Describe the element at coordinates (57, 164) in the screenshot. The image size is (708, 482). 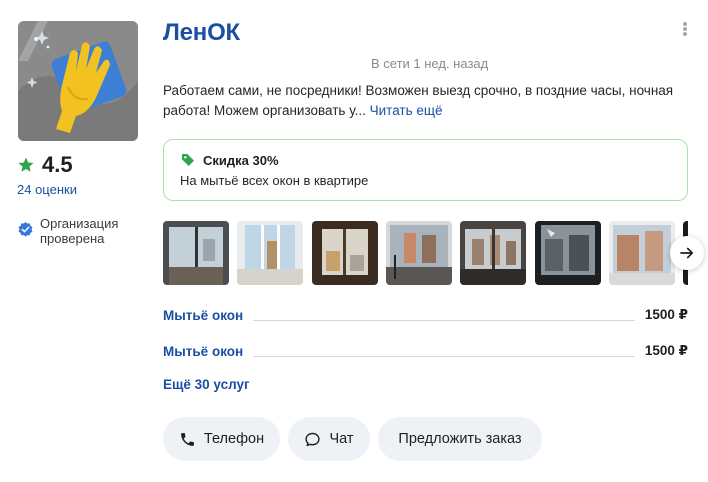
I see `rating-value: 4.5` at that location.